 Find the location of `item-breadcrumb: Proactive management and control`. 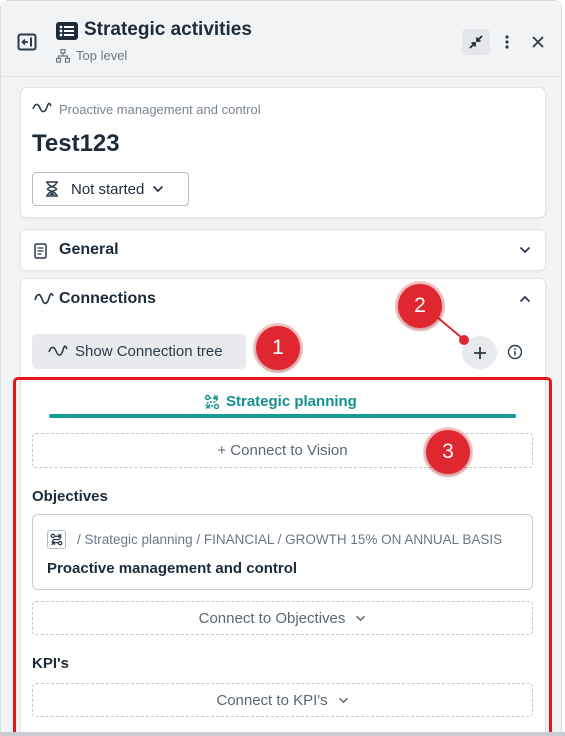

item-breadcrumb: Proactive management and control is located at coordinates (160, 109).